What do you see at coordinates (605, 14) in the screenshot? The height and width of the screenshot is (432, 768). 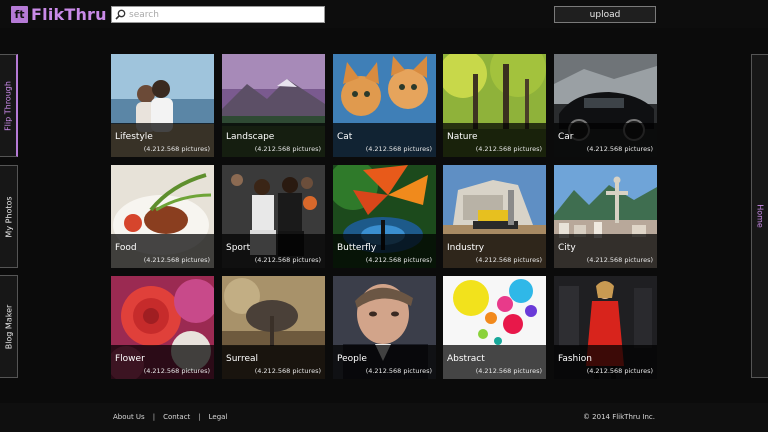 I see `upload-button: upload` at bounding box center [605, 14].